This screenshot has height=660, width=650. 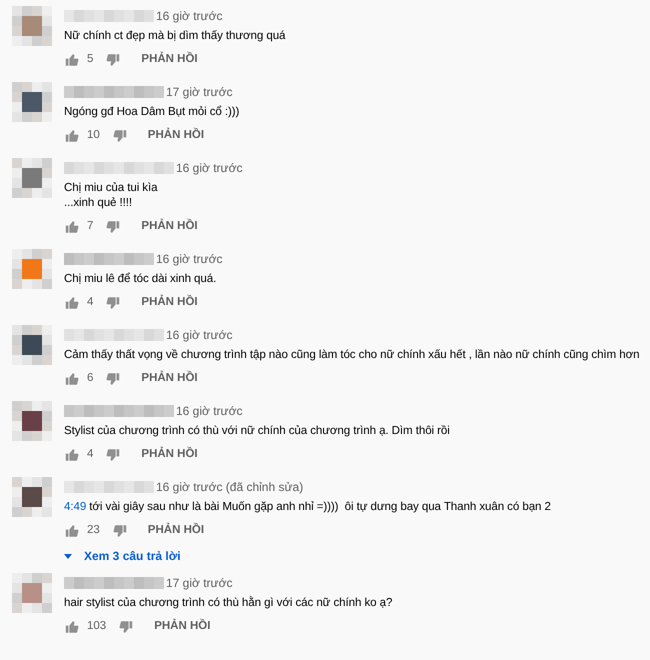 I want to click on comment-text: Chị miu của tui kìa ...xinh quẻ !!!!, so click(x=111, y=195).